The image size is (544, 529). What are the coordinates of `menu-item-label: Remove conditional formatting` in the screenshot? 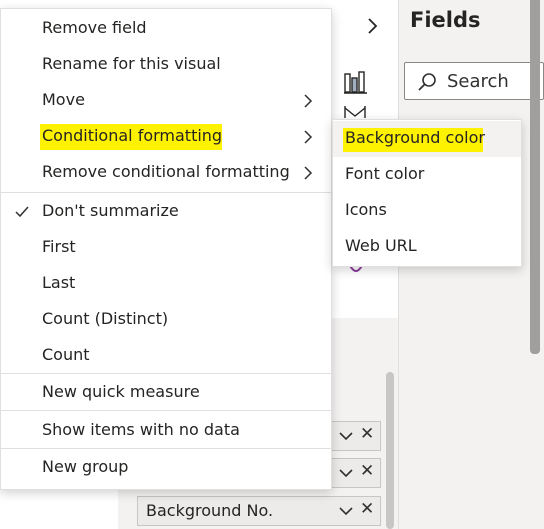 It's located at (166, 171).